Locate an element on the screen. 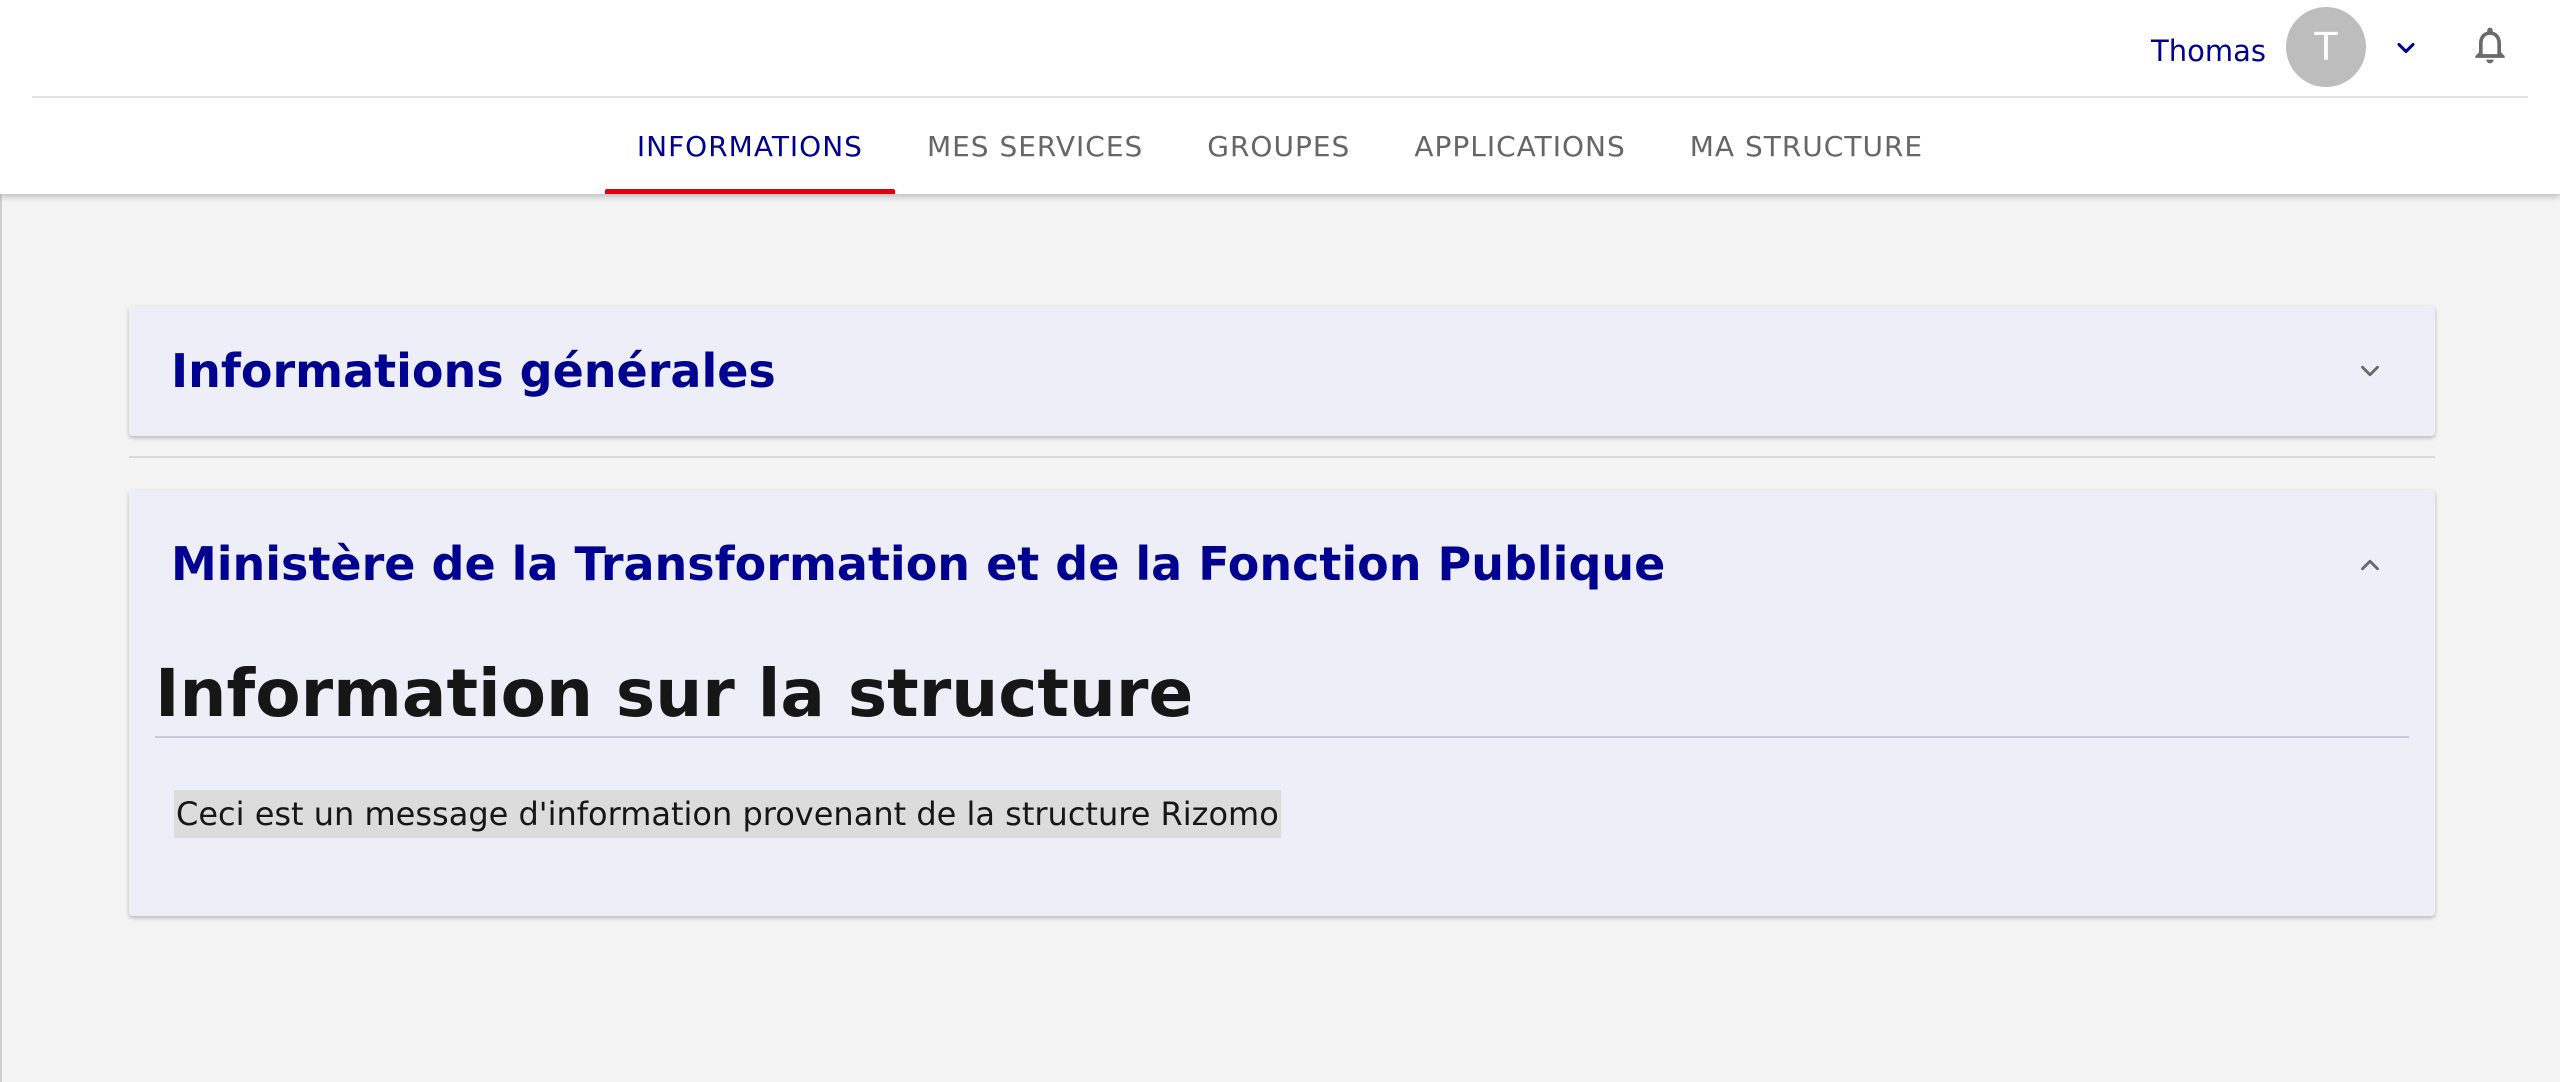  section-title: Information sur la structure is located at coordinates (674, 693).